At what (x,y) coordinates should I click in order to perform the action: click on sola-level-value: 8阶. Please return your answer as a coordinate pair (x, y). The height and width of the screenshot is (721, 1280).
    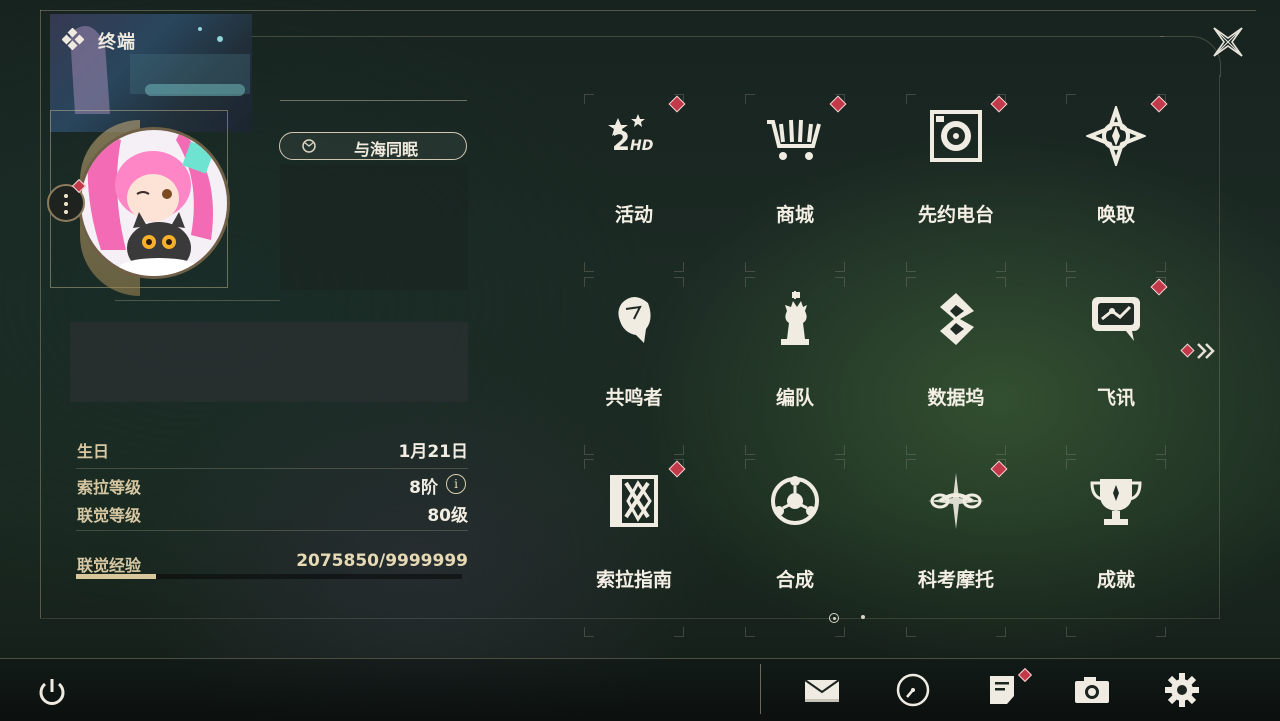
    Looking at the image, I should click on (423, 488).